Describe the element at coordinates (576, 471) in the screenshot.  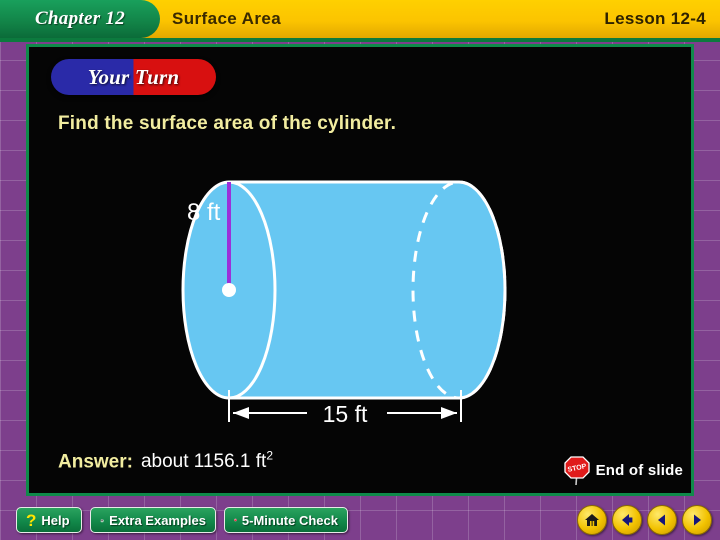
I see `stop-sign-icon: STOP` at that location.